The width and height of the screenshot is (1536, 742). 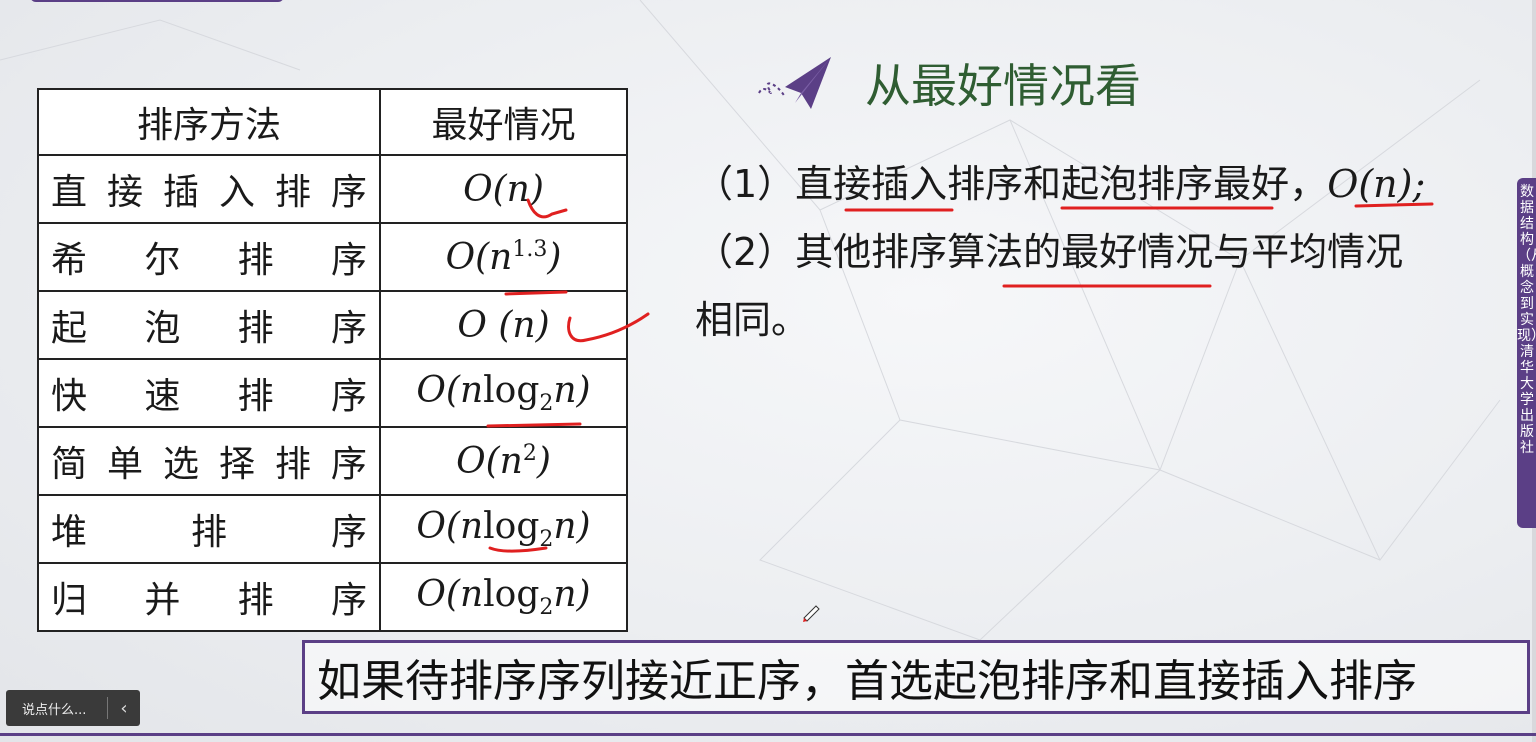 What do you see at coordinates (503, 189) in the screenshot?
I see `complexity-value: O(n)` at bounding box center [503, 189].